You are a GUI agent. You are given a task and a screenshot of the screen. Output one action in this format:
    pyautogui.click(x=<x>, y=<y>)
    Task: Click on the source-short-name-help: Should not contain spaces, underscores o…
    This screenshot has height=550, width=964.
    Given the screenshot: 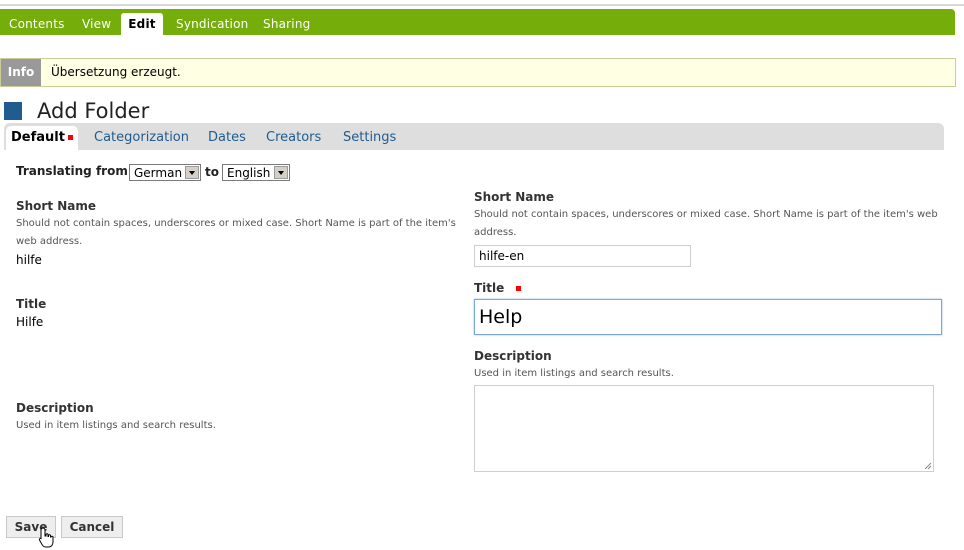 What is the action you would take?
    pyautogui.click(x=236, y=232)
    